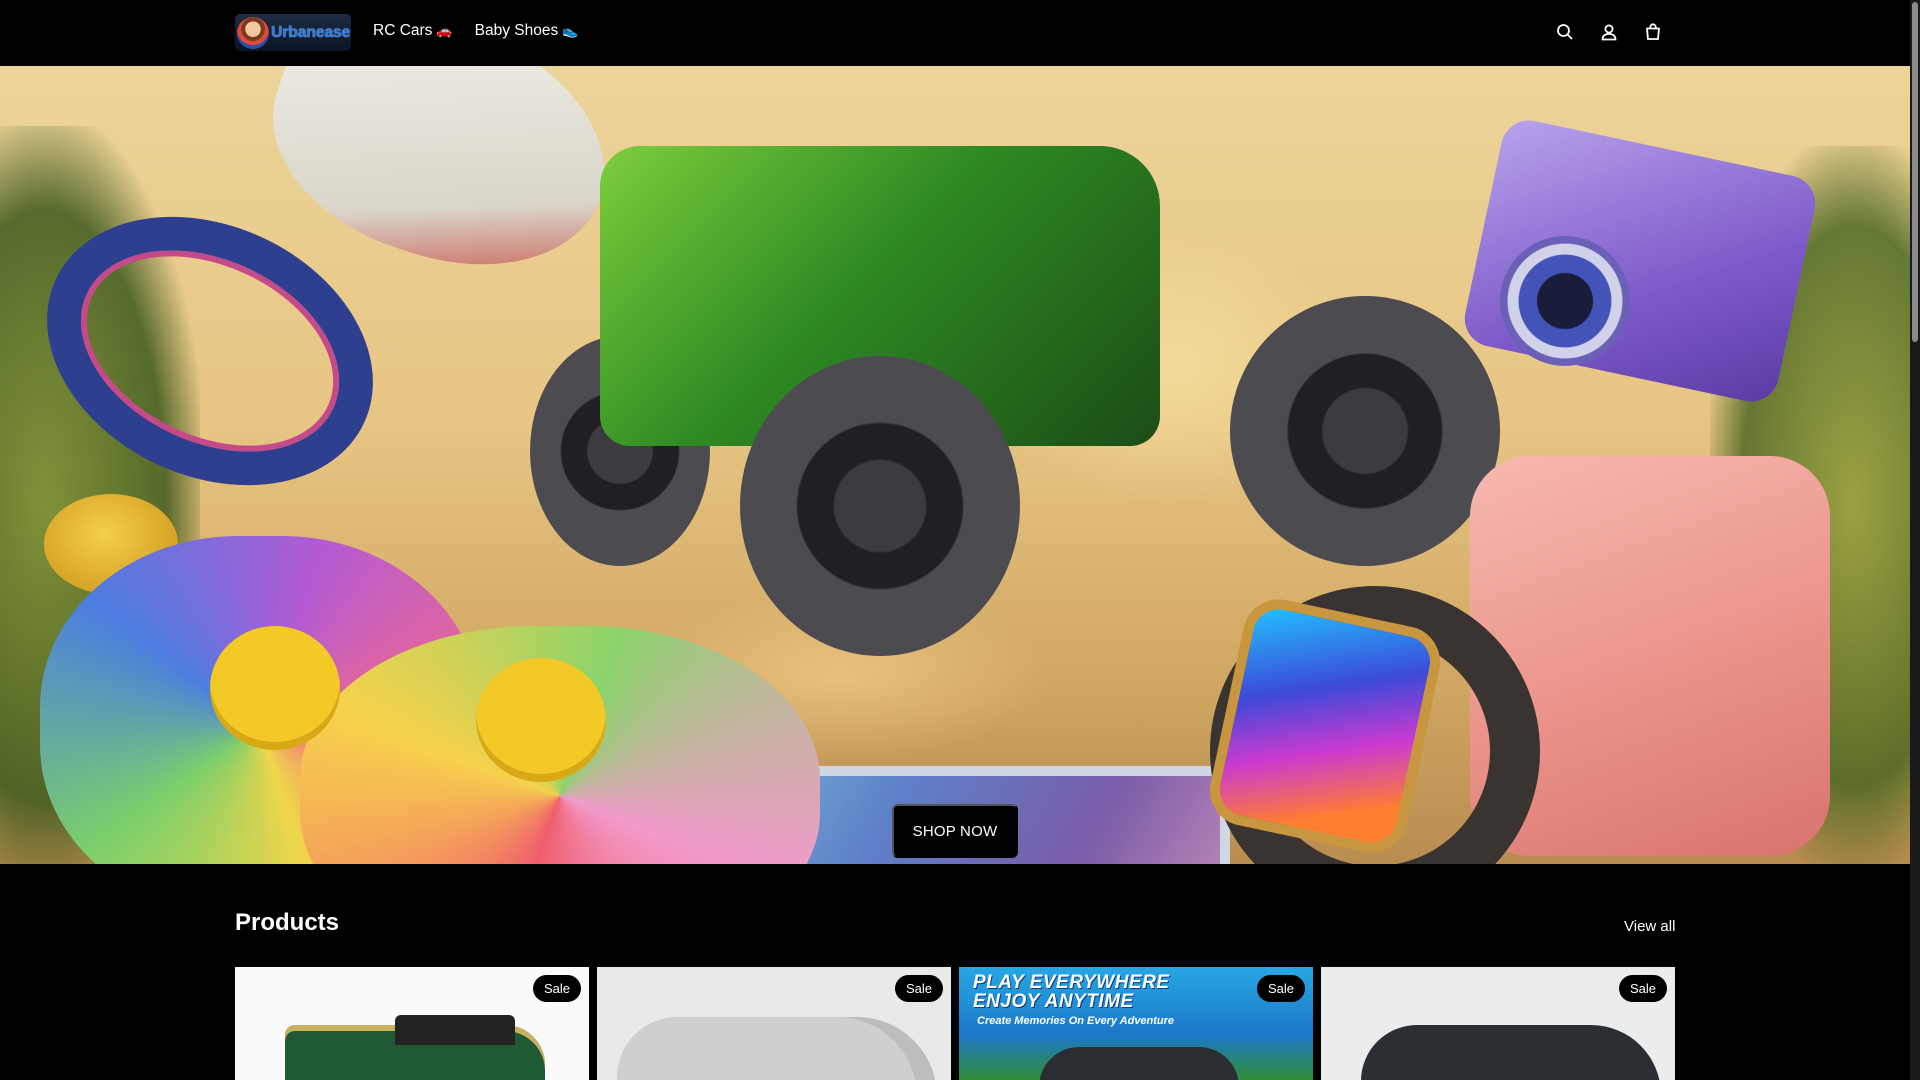 This screenshot has height=1080, width=1920. Describe the element at coordinates (1139, 1063) in the screenshot. I see `rc-car-image` at that location.